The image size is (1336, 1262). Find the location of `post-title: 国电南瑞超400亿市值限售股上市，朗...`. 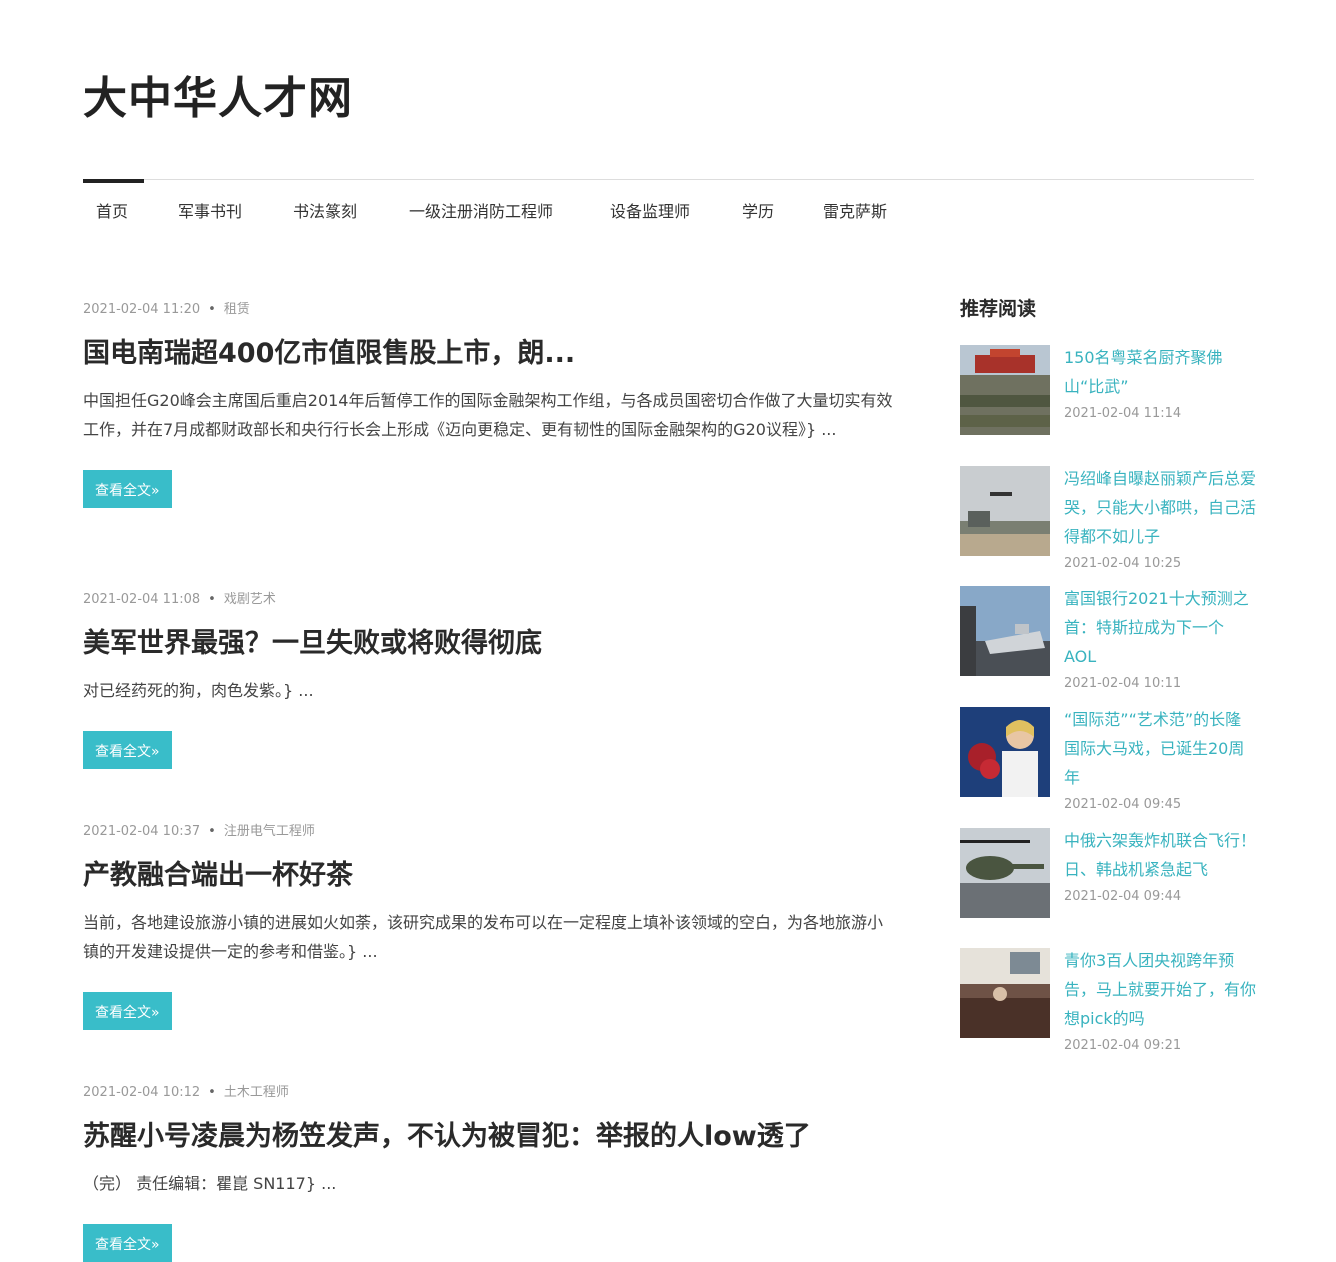

post-title: 国电南瑞超400亿市值限售股上市，朗... is located at coordinates (488, 350).